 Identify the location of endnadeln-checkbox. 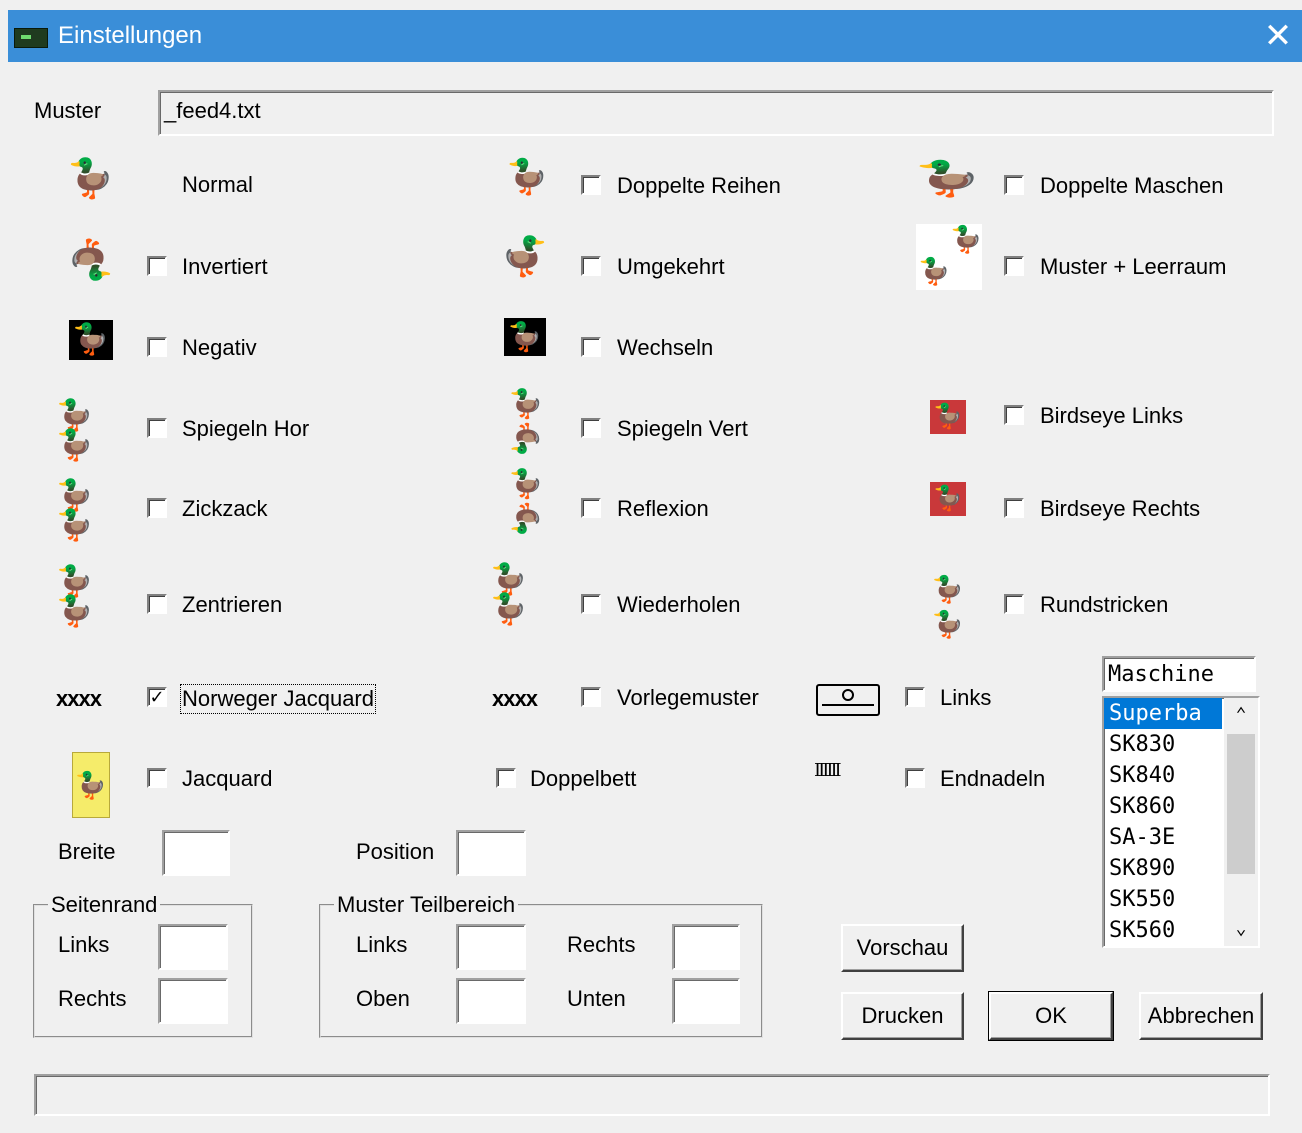
(915, 778).